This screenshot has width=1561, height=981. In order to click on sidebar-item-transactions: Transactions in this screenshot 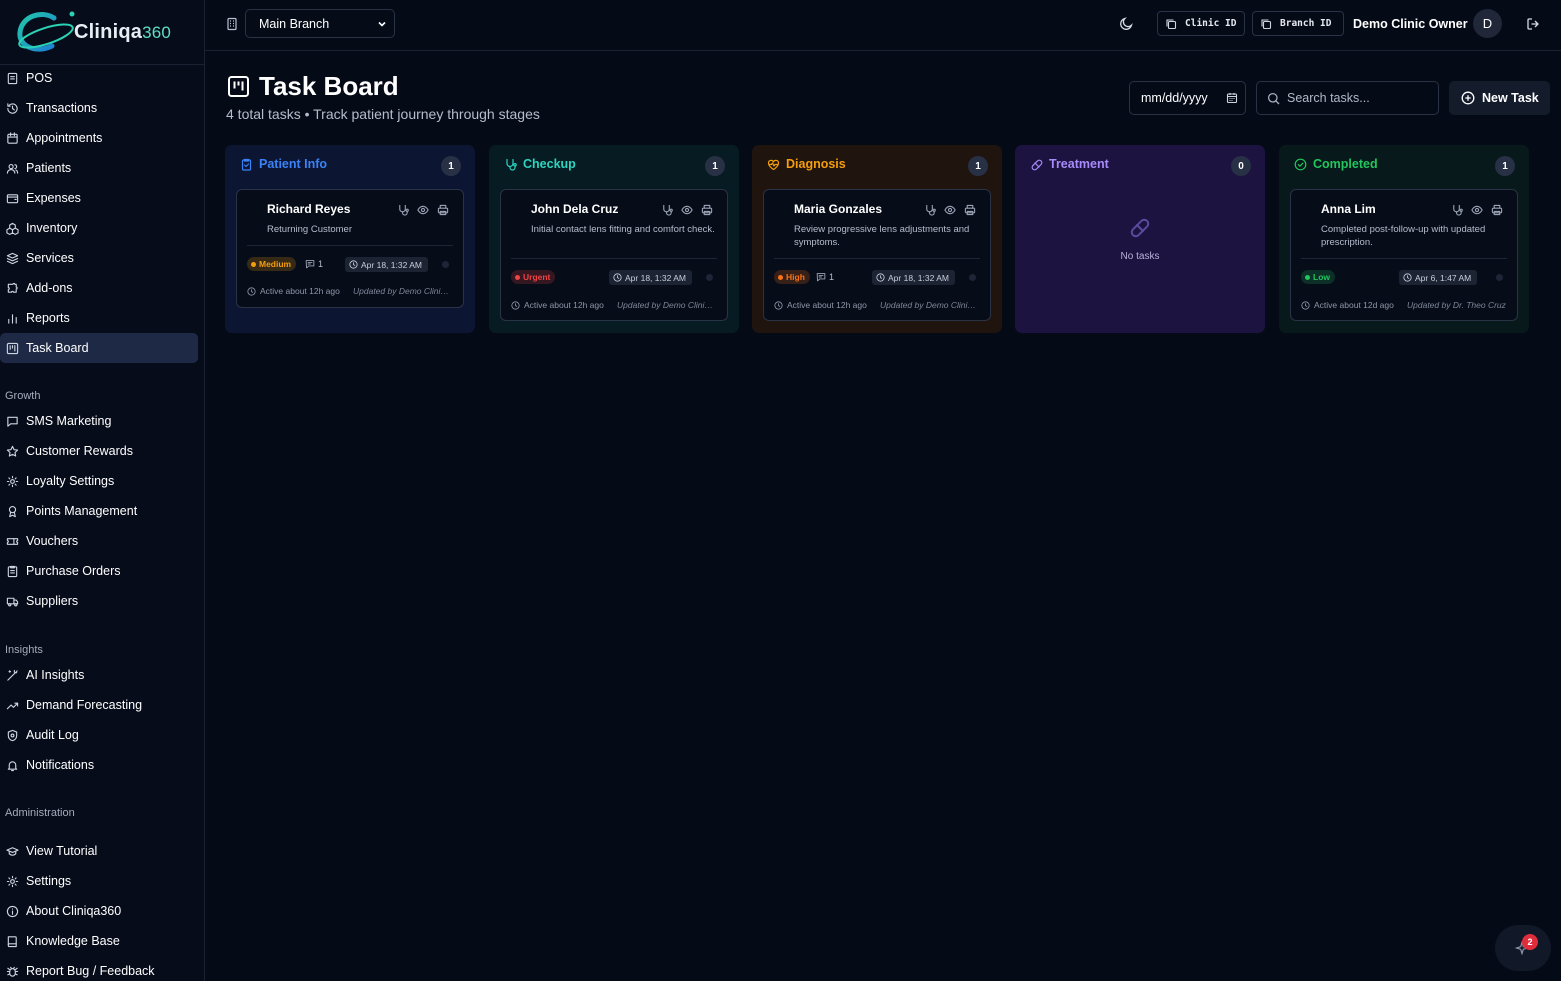, I will do `click(99, 108)`.